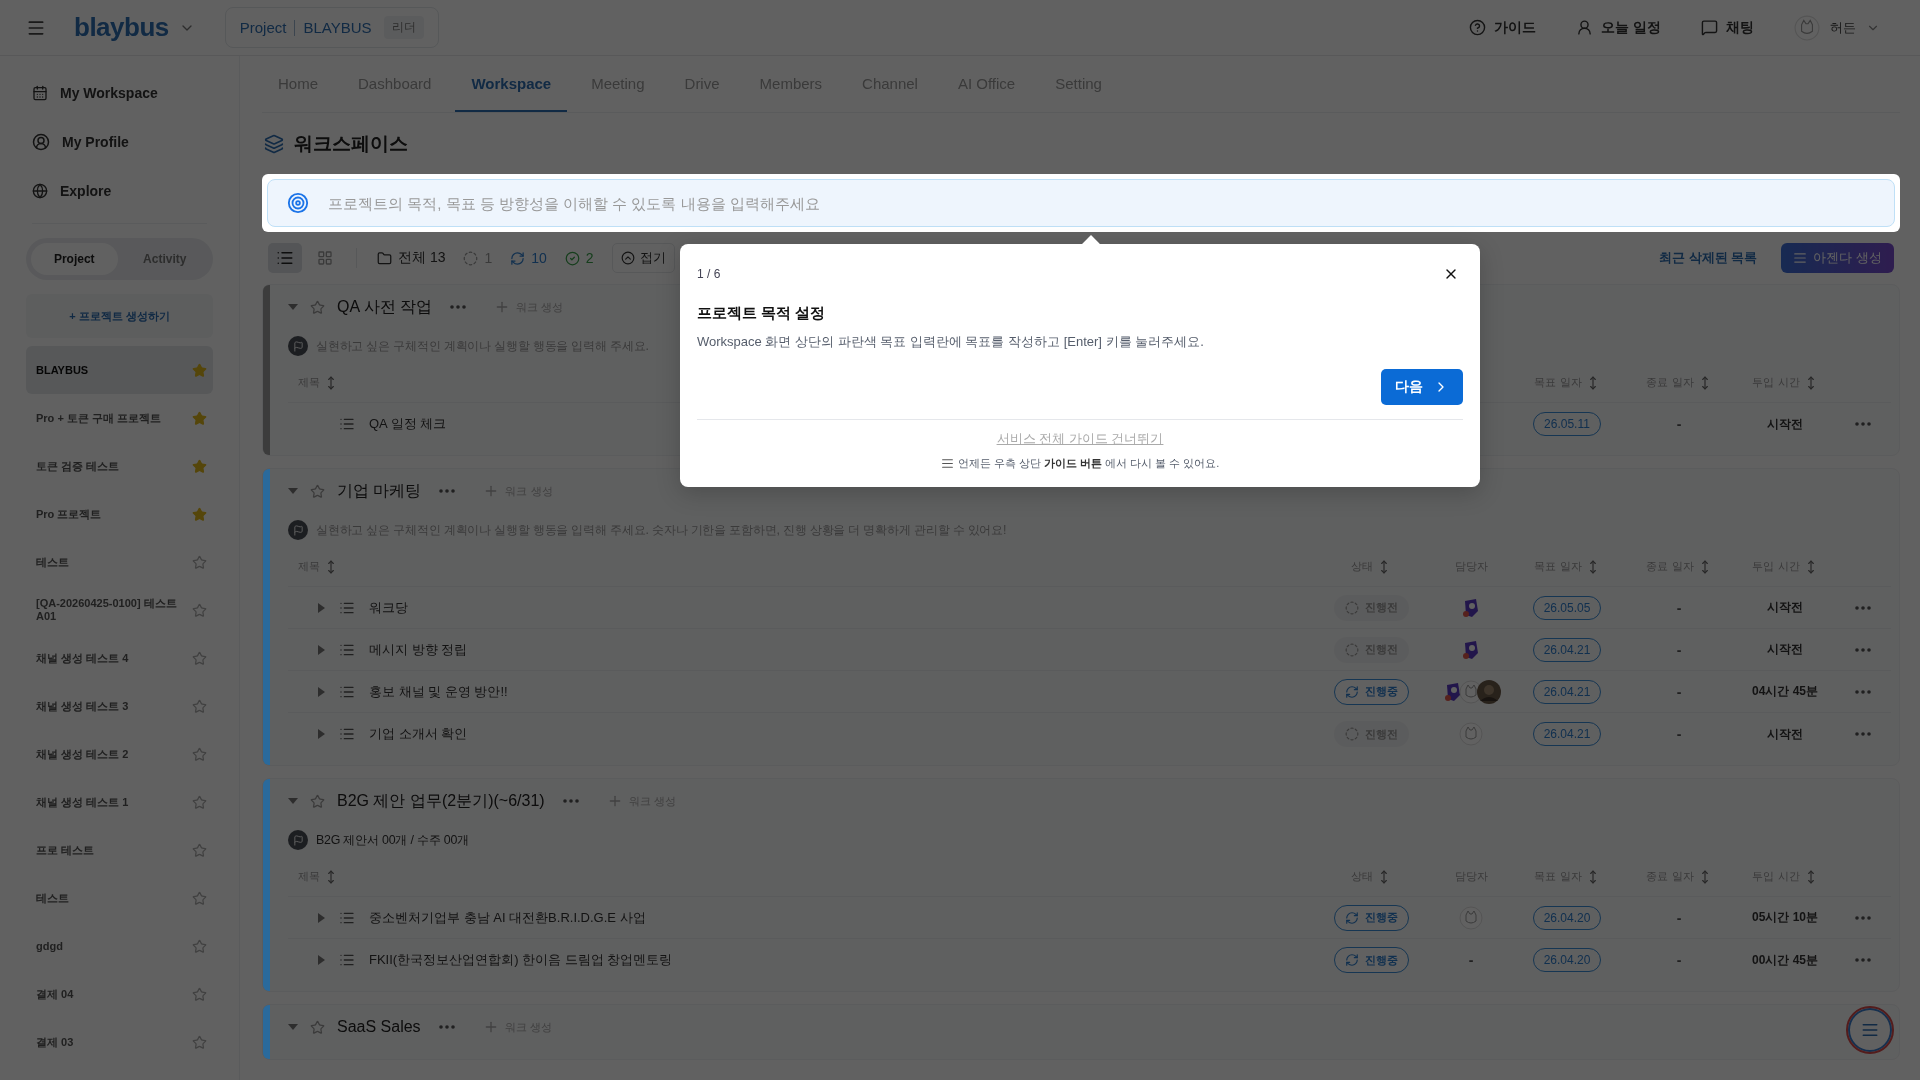 Image resolution: width=1920 pixels, height=1080 pixels. What do you see at coordinates (82, 754) in the screenshot?
I see `project-name: 채널 생성 테스트 2` at bounding box center [82, 754].